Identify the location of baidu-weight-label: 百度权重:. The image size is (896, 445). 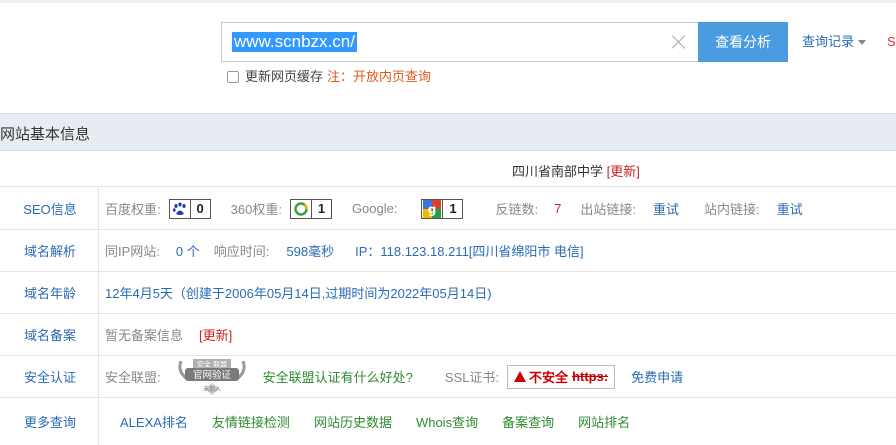
(133, 209).